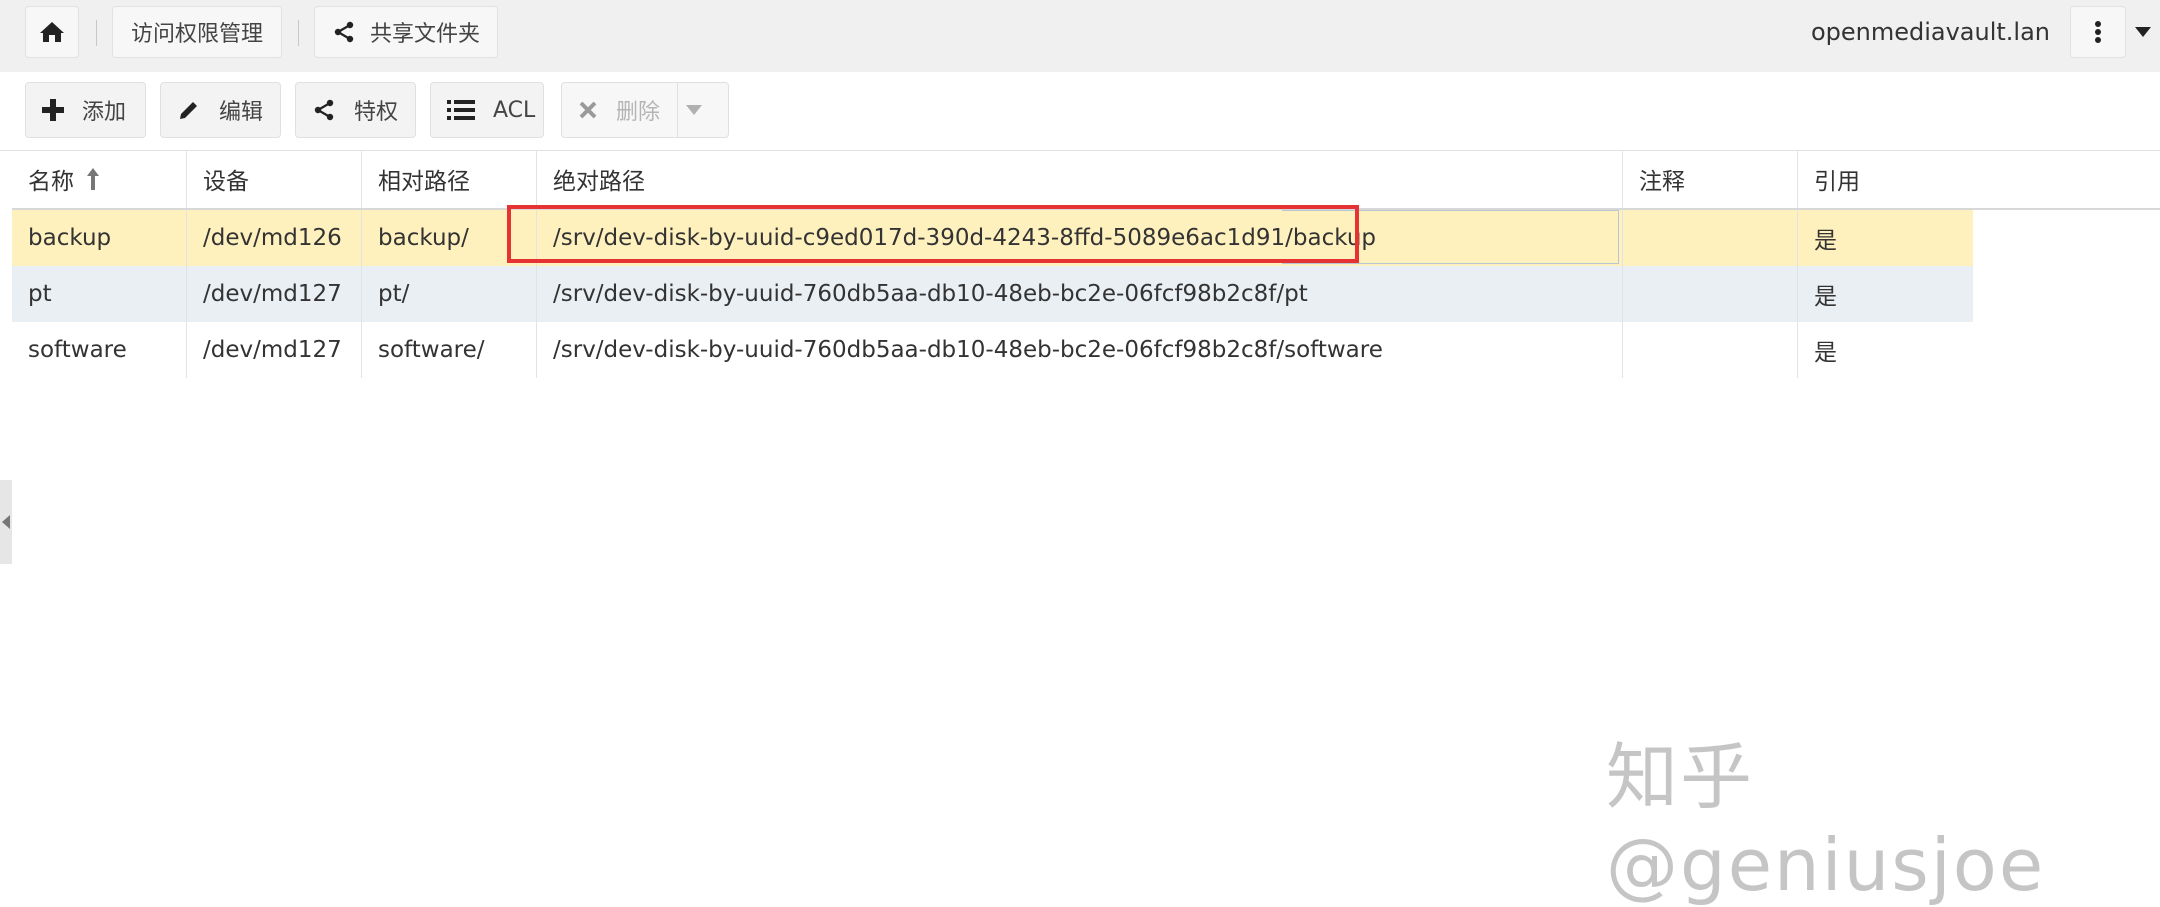  Describe the element at coordinates (274, 238) in the screenshot. I see `cell-device: /dev/md126` at that location.